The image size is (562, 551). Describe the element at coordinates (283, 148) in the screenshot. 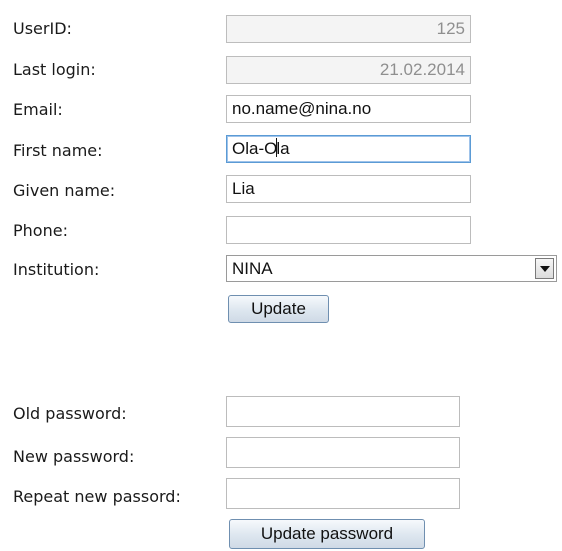

I see `first-name-value-after-caret: la` at that location.